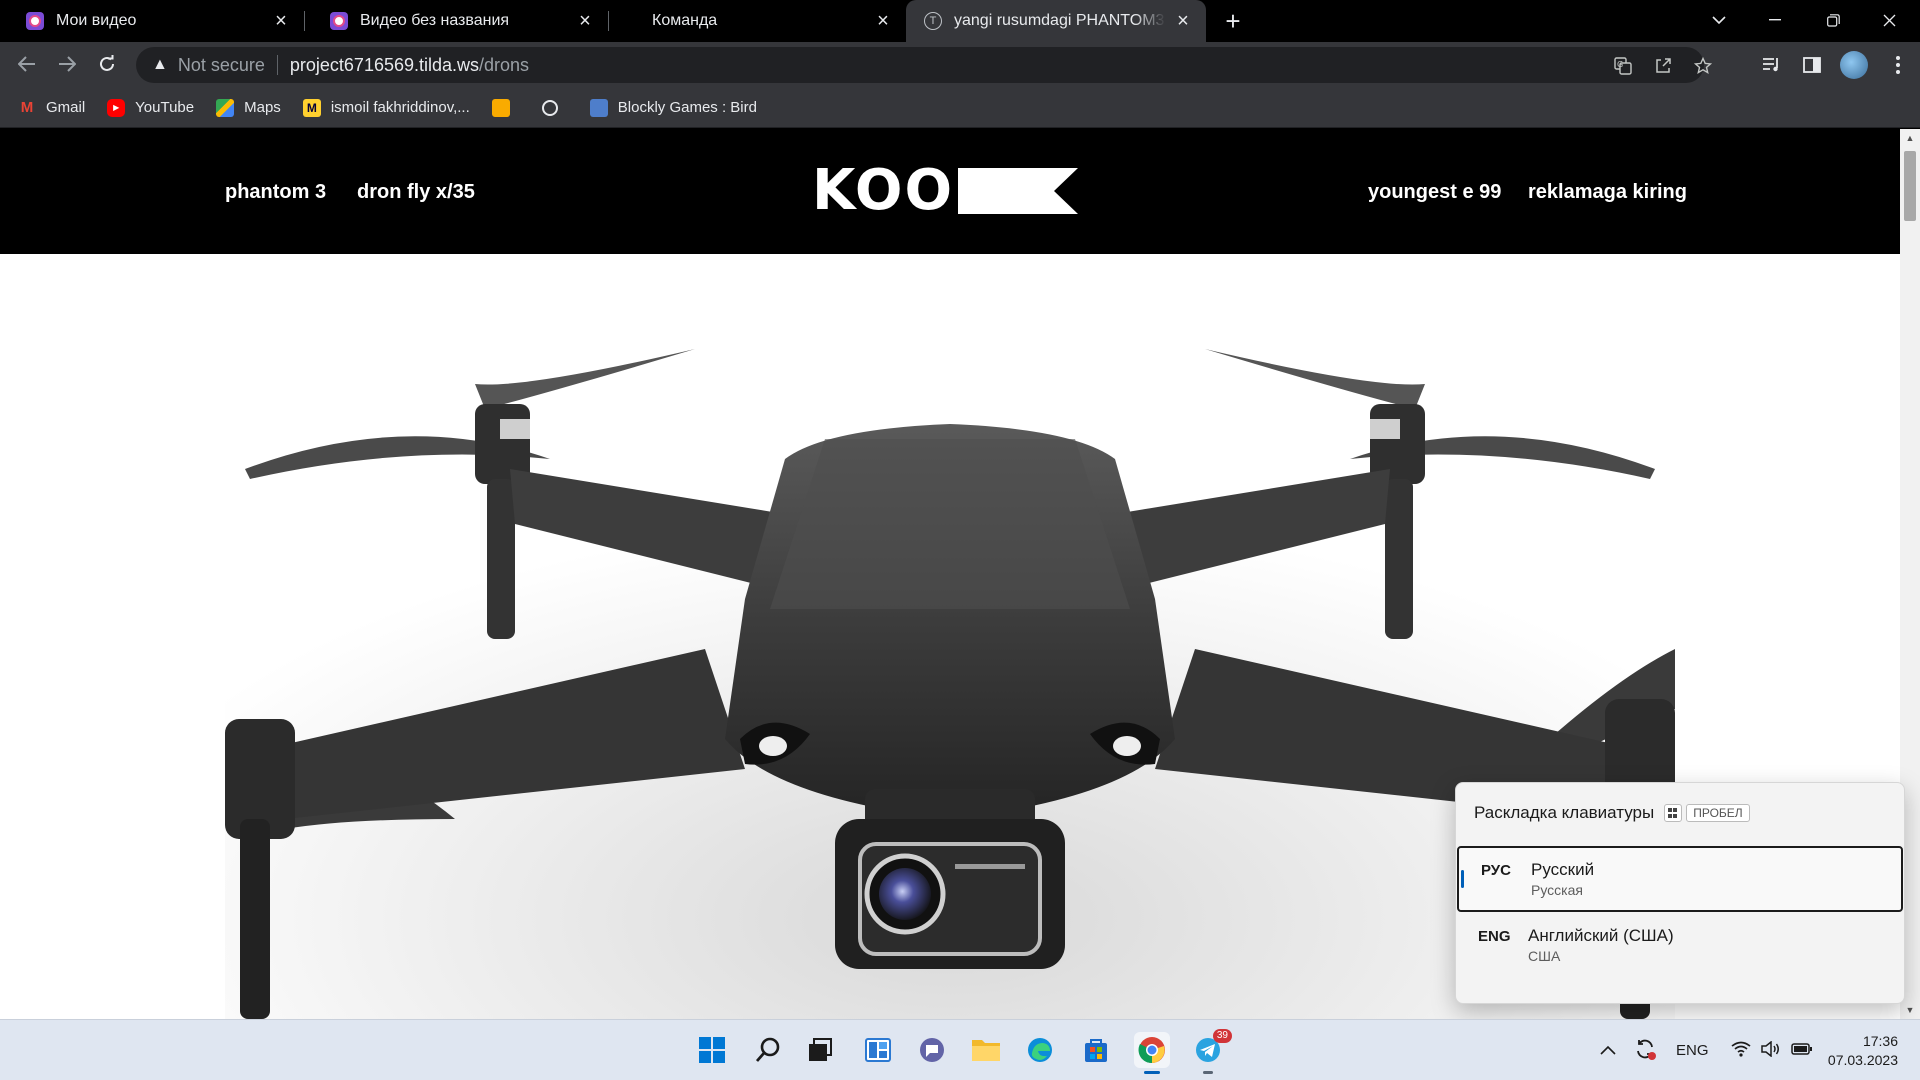 The height and width of the screenshot is (1080, 1920). I want to click on clock-date: 07.03.2023, so click(1862, 1060).